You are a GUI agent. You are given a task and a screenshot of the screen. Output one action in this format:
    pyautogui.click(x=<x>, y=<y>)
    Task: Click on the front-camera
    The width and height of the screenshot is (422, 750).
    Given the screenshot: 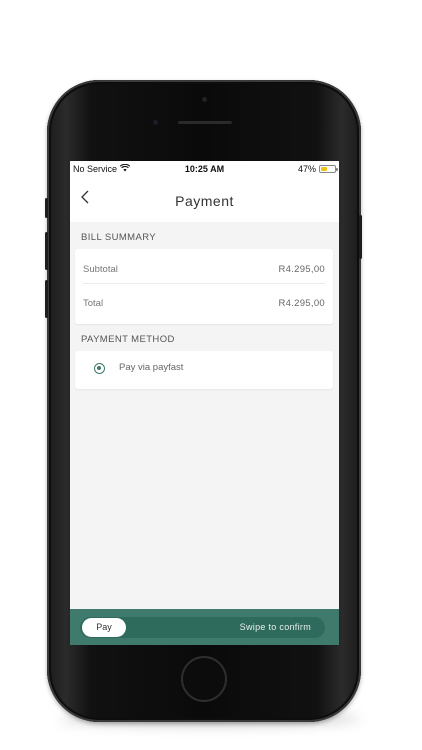 What is the action you would take?
    pyautogui.click(x=204, y=99)
    